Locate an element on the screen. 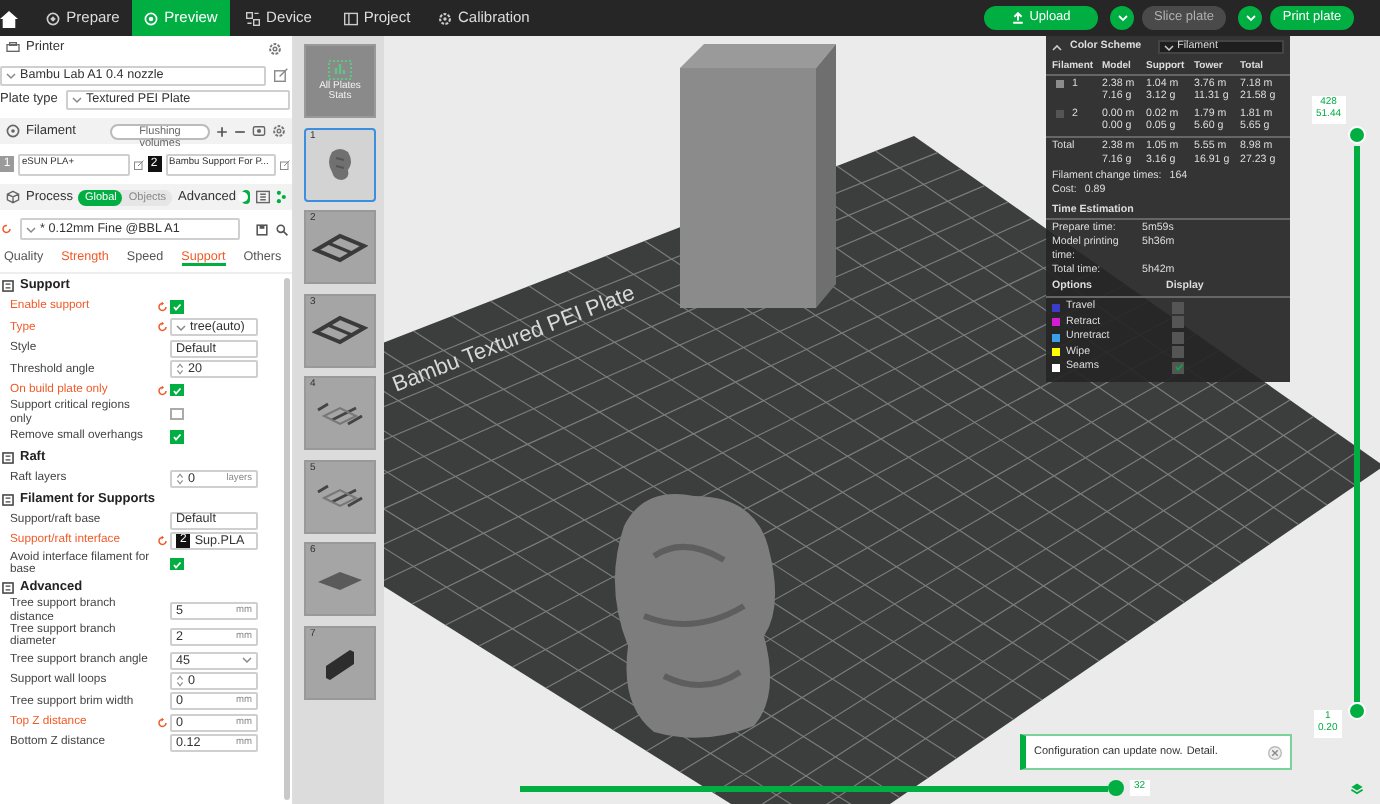 This screenshot has height=804, width=1380. home-icon is located at coordinates (9, 18).